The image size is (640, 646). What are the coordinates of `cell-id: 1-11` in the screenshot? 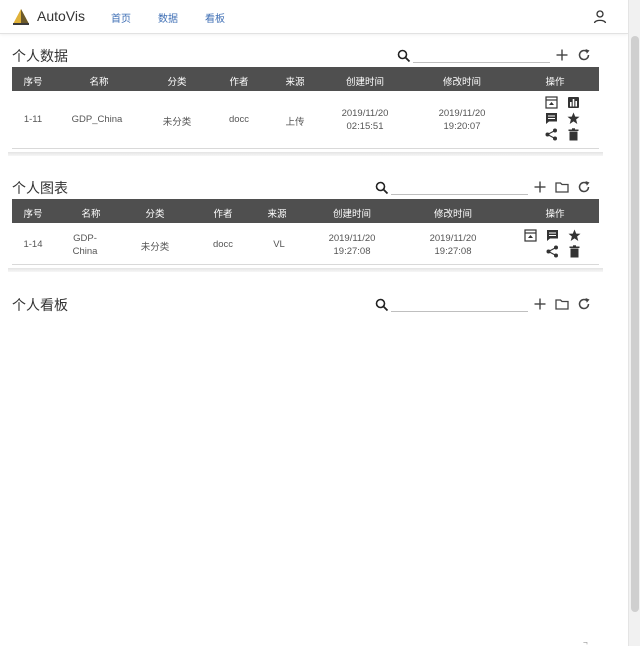 It's located at (33, 119).